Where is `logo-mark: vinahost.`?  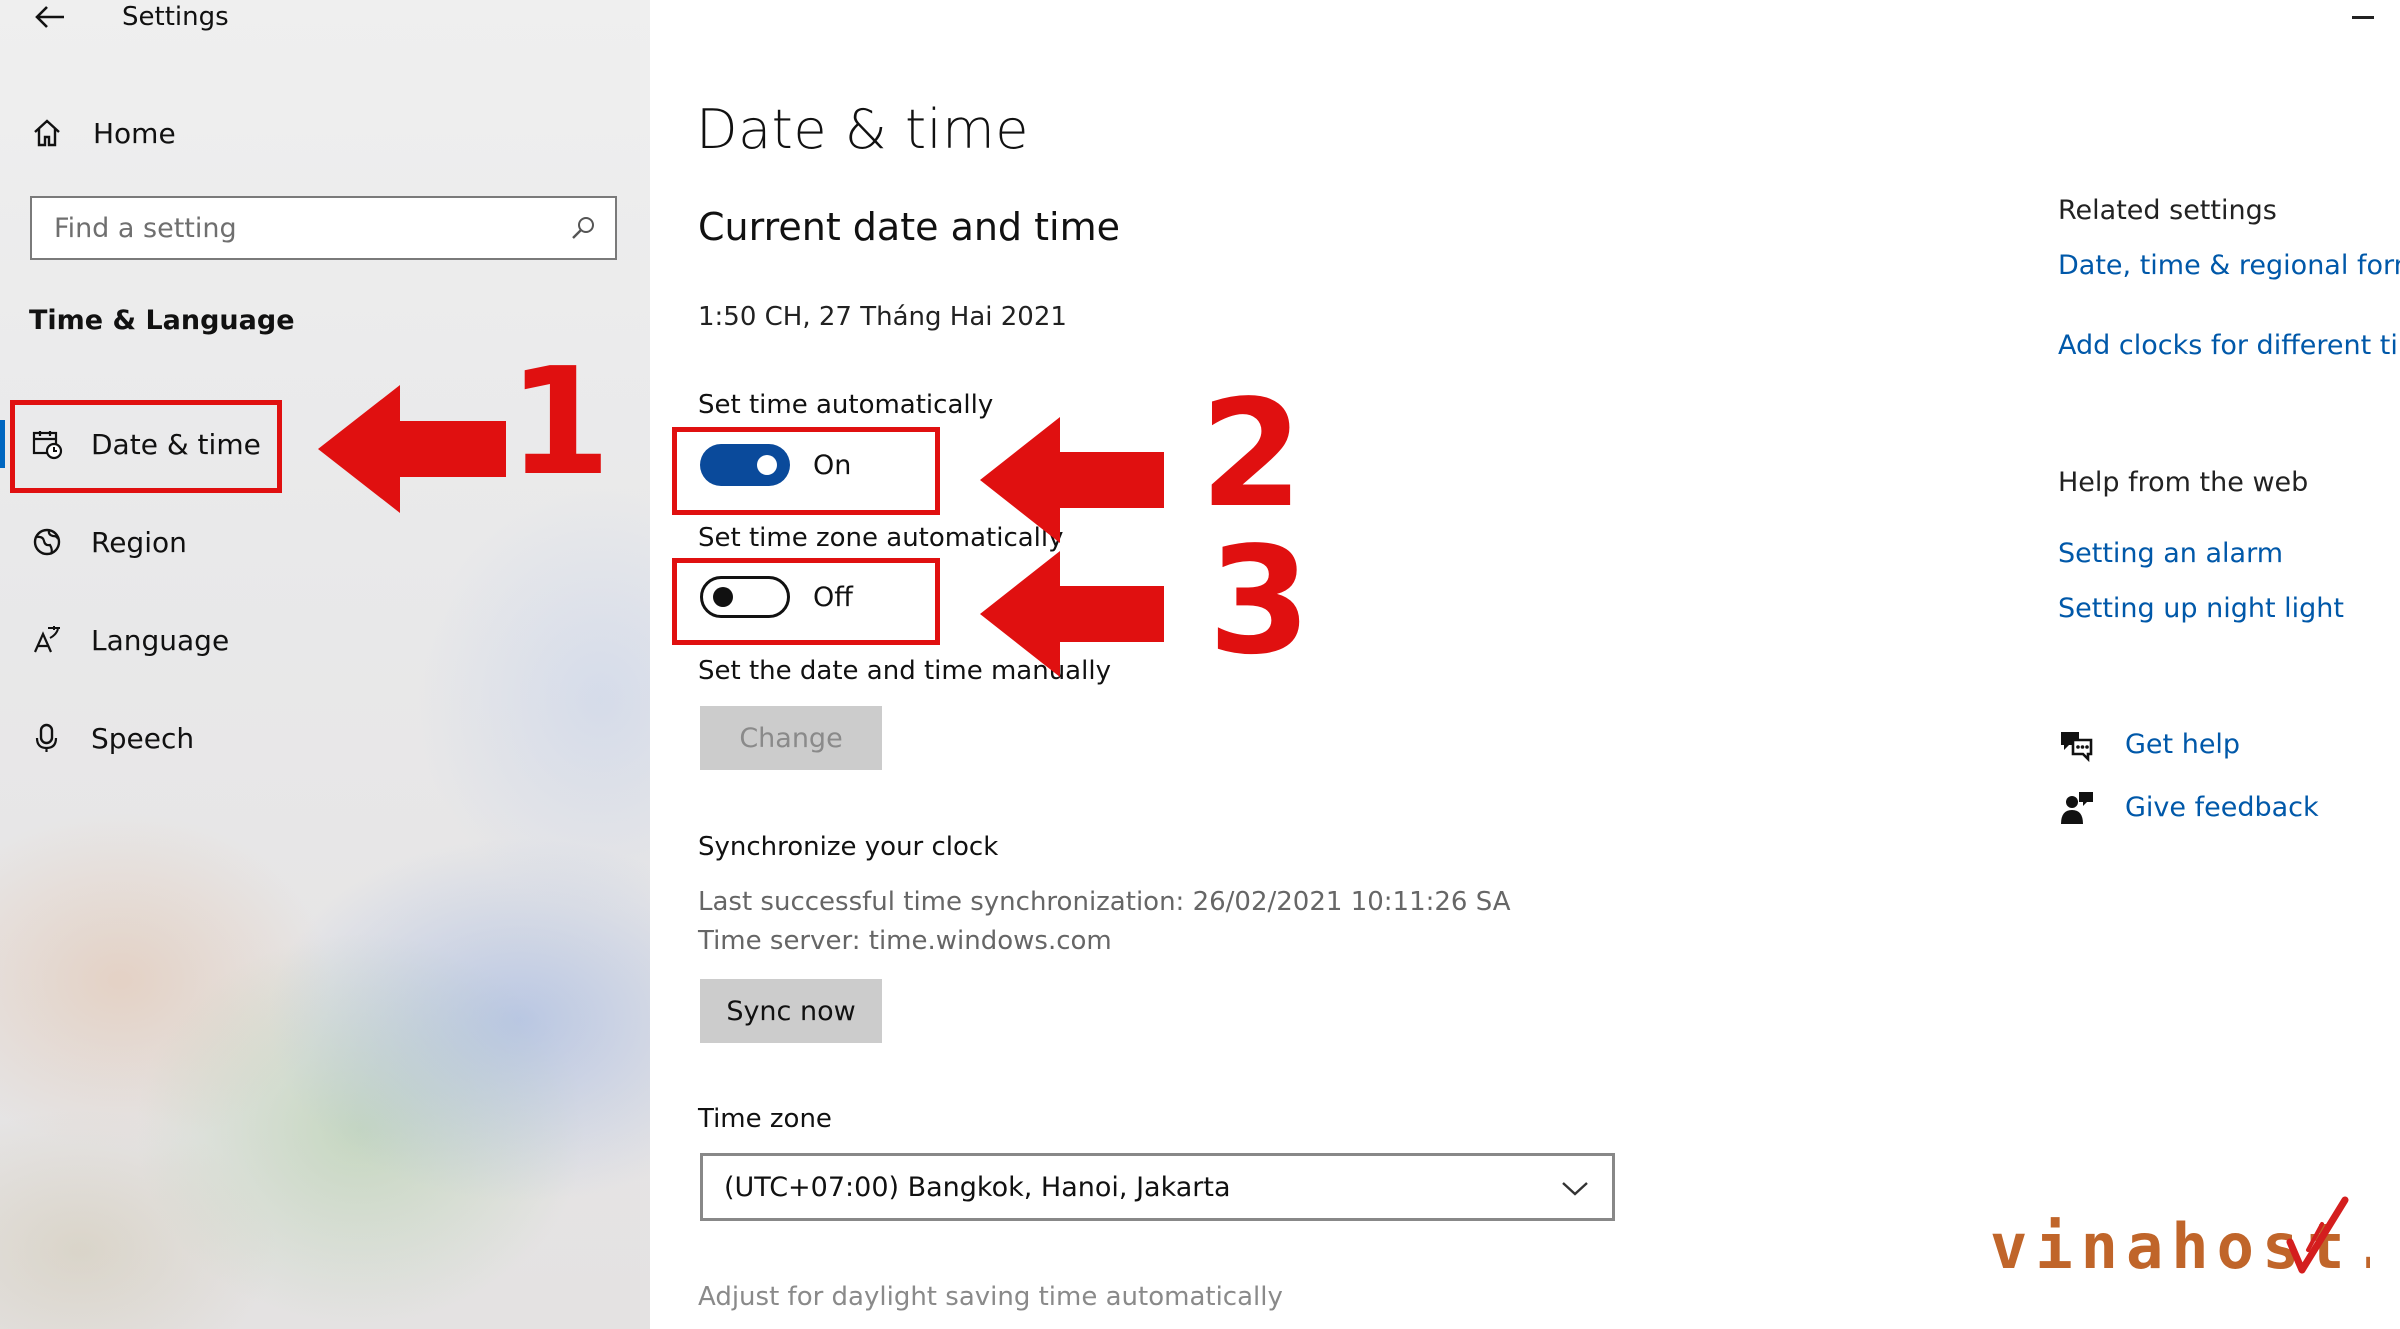
logo-mark: vinahost. is located at coordinates (2190, 1239).